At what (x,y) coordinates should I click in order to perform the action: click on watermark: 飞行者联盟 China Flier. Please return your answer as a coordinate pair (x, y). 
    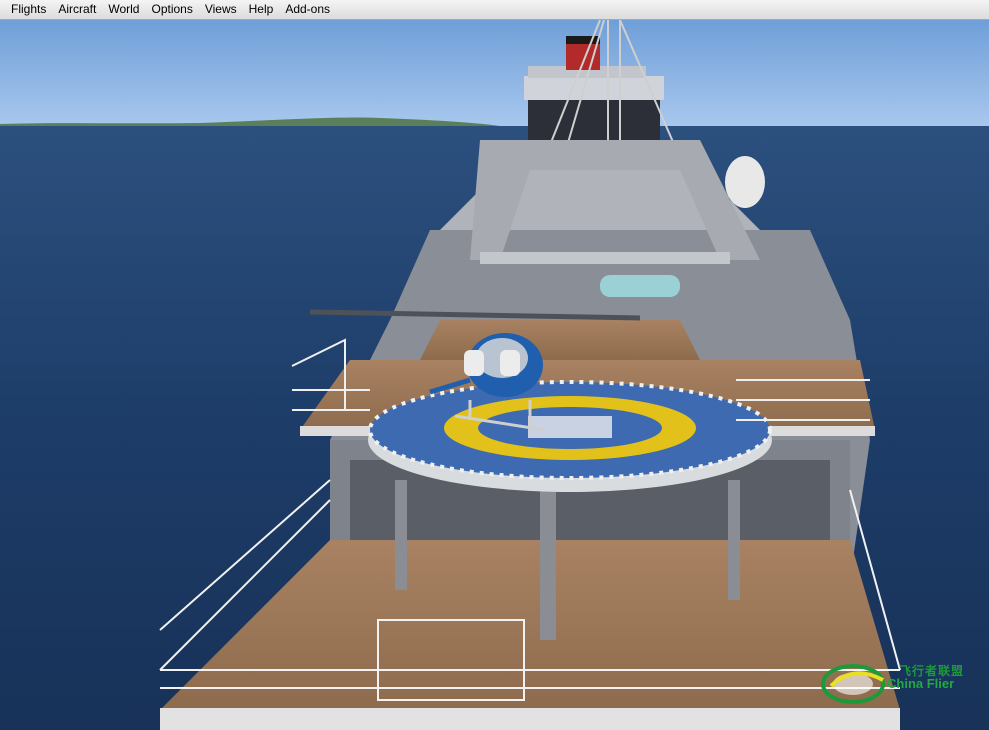
    Looking at the image, I should click on (897, 683).